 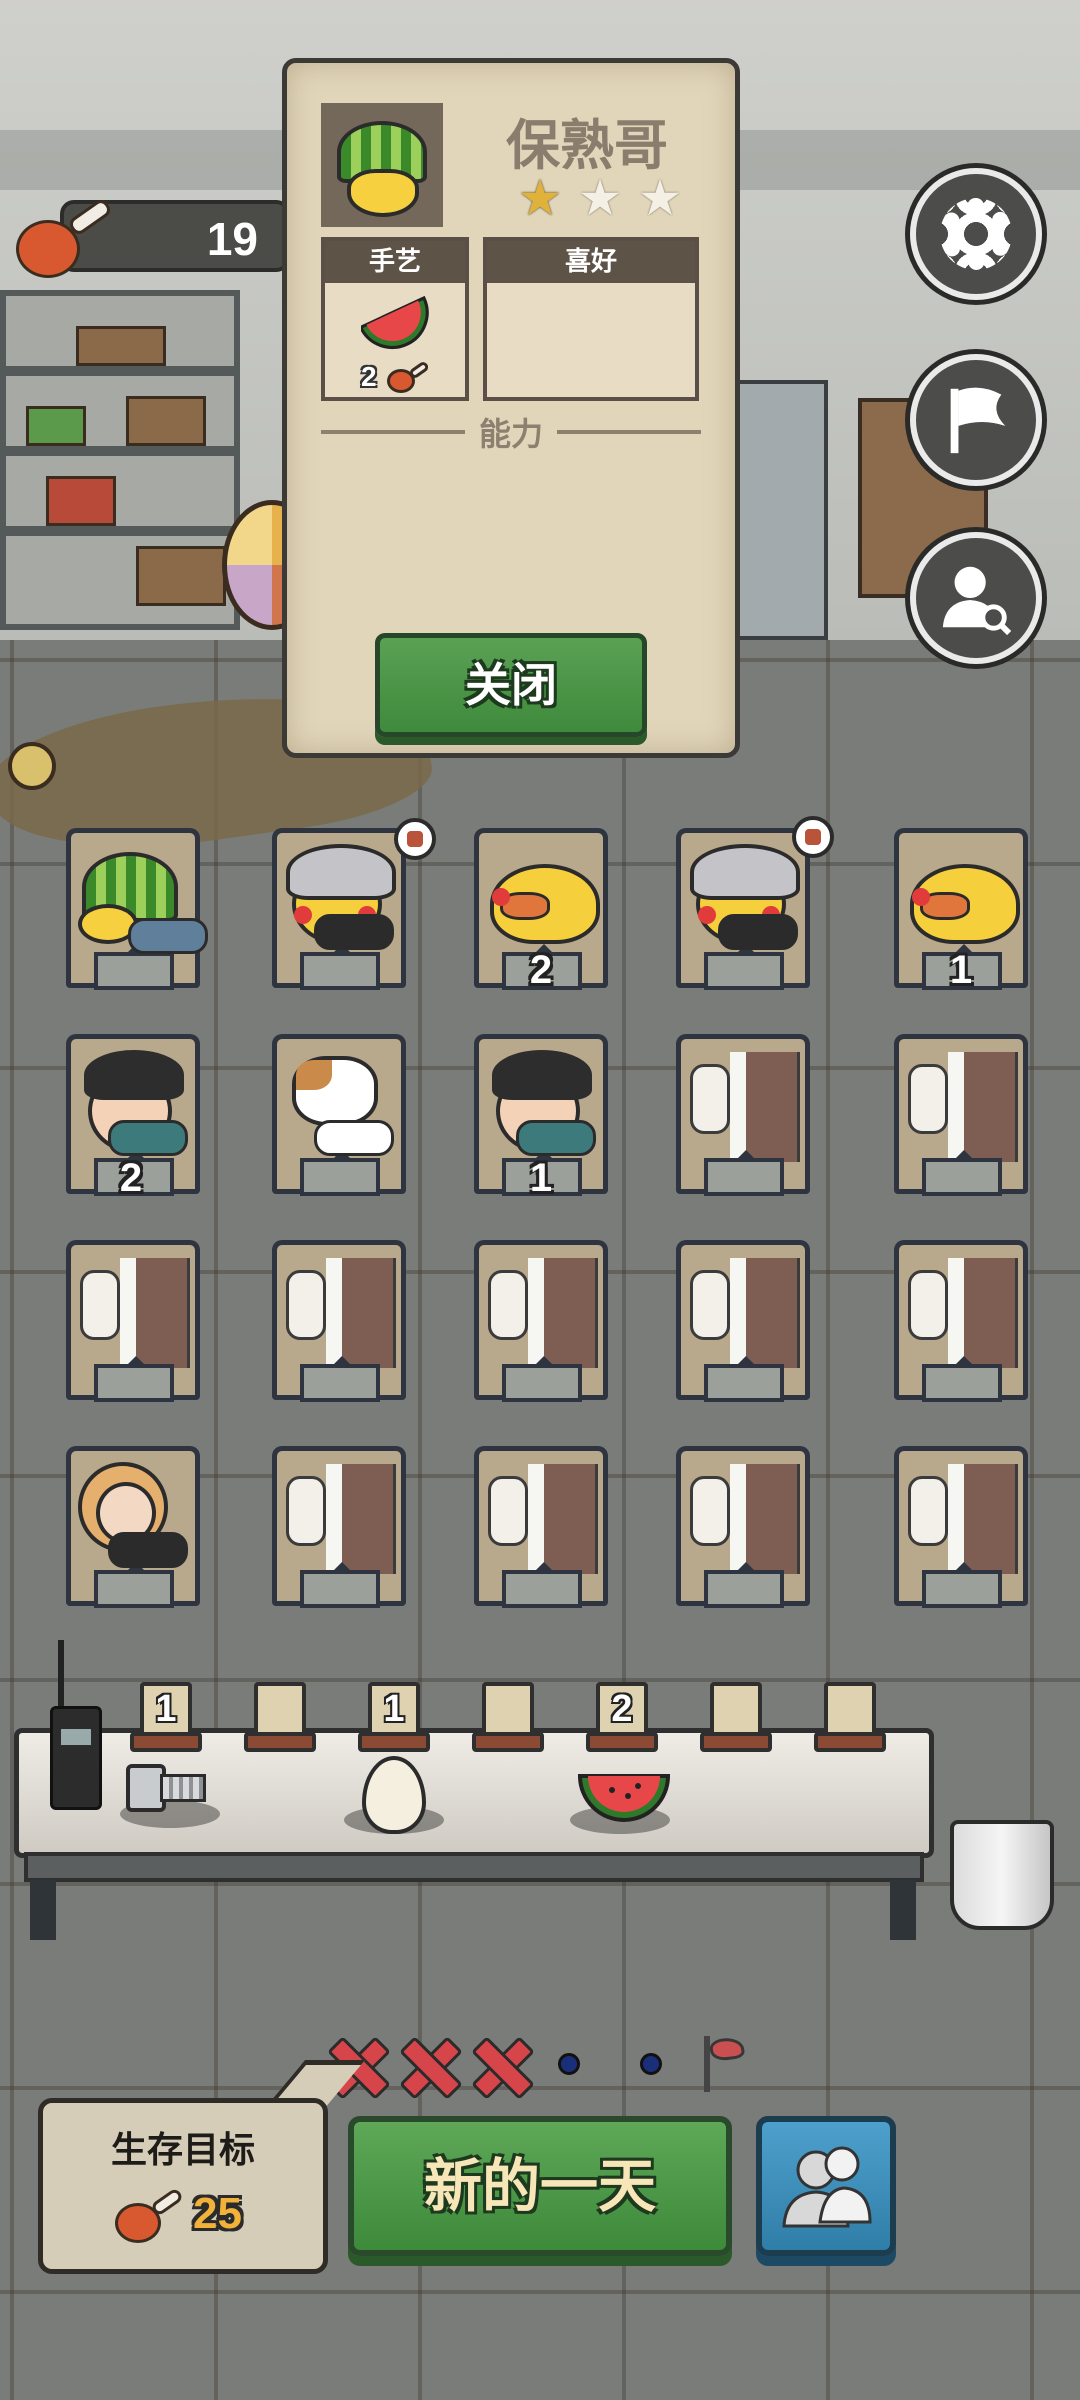 I want to click on people-icon, so click(x=827, y=2187).